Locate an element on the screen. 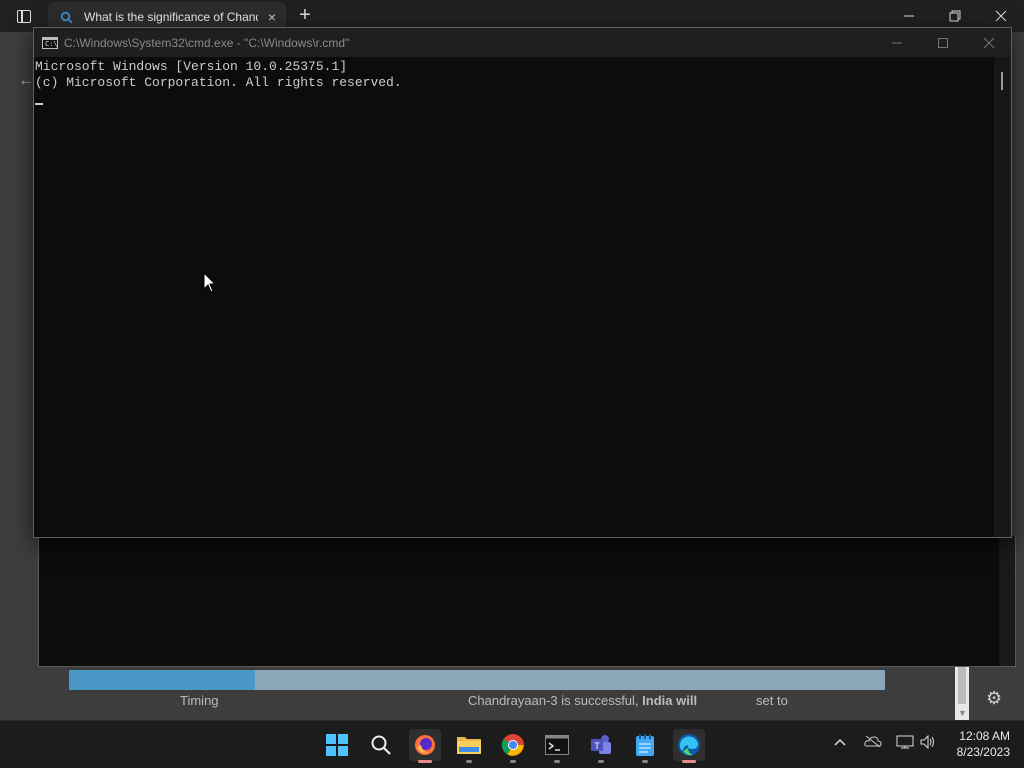  system-clock: 12:08 AM 8/23/2023 is located at coordinates (983, 744).